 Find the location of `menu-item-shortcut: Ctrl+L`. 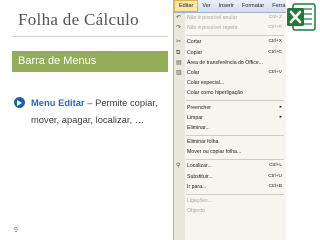

menu-item-shortcut: Ctrl+L is located at coordinates (275, 166).